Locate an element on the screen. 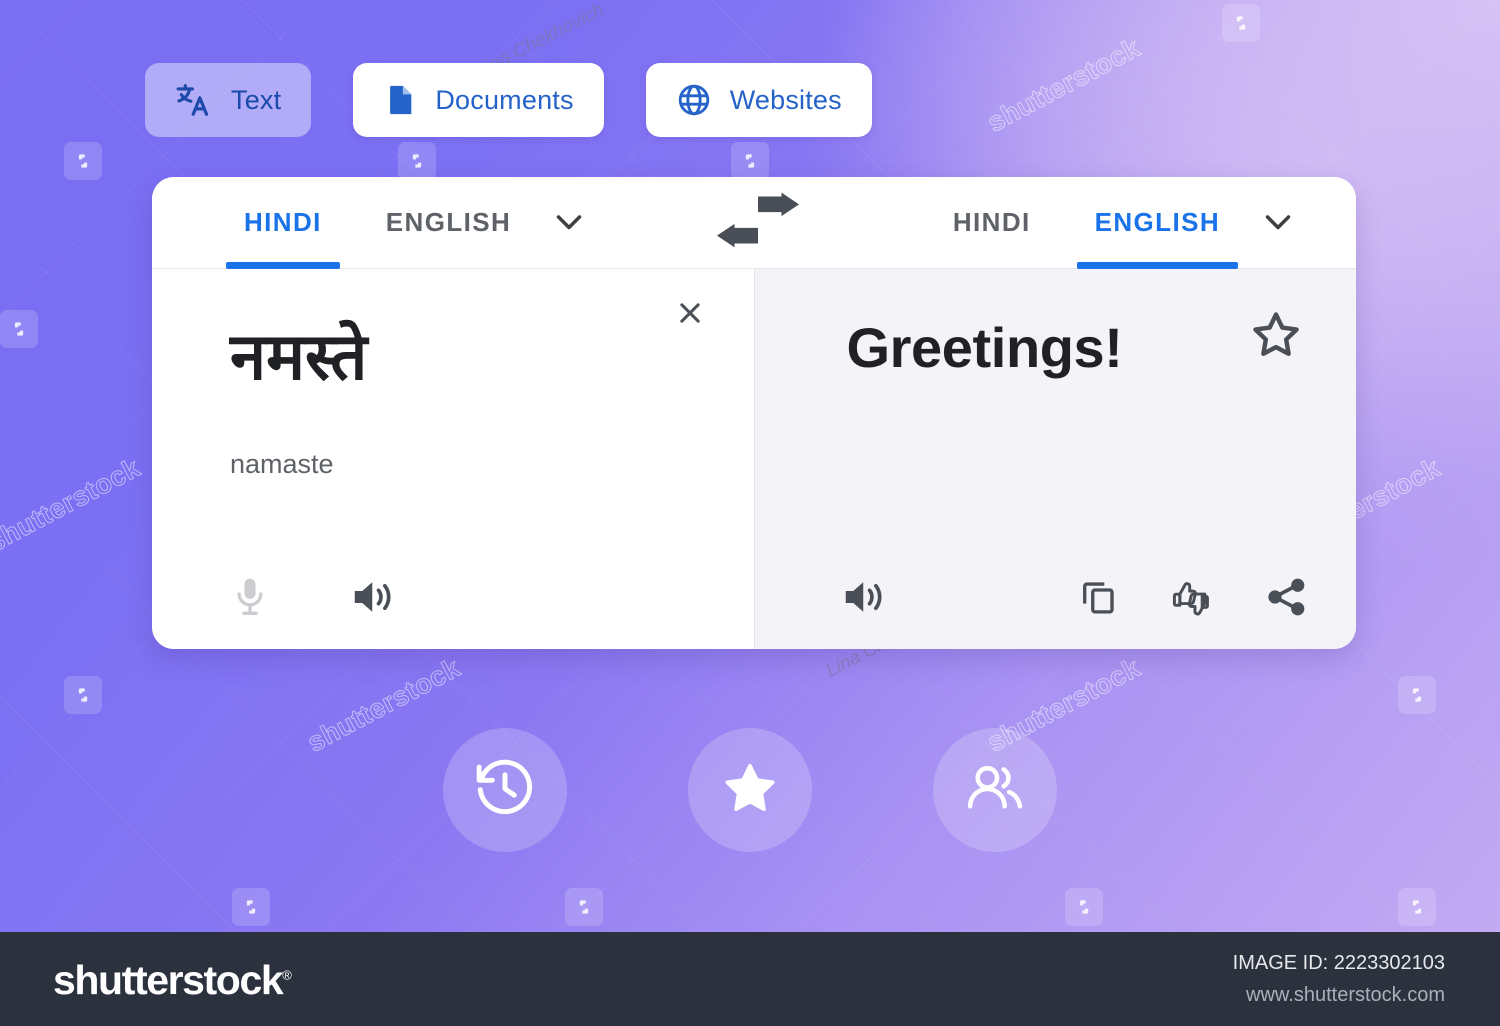 The width and height of the screenshot is (1500, 1026). globe-icon is located at coordinates (694, 100).